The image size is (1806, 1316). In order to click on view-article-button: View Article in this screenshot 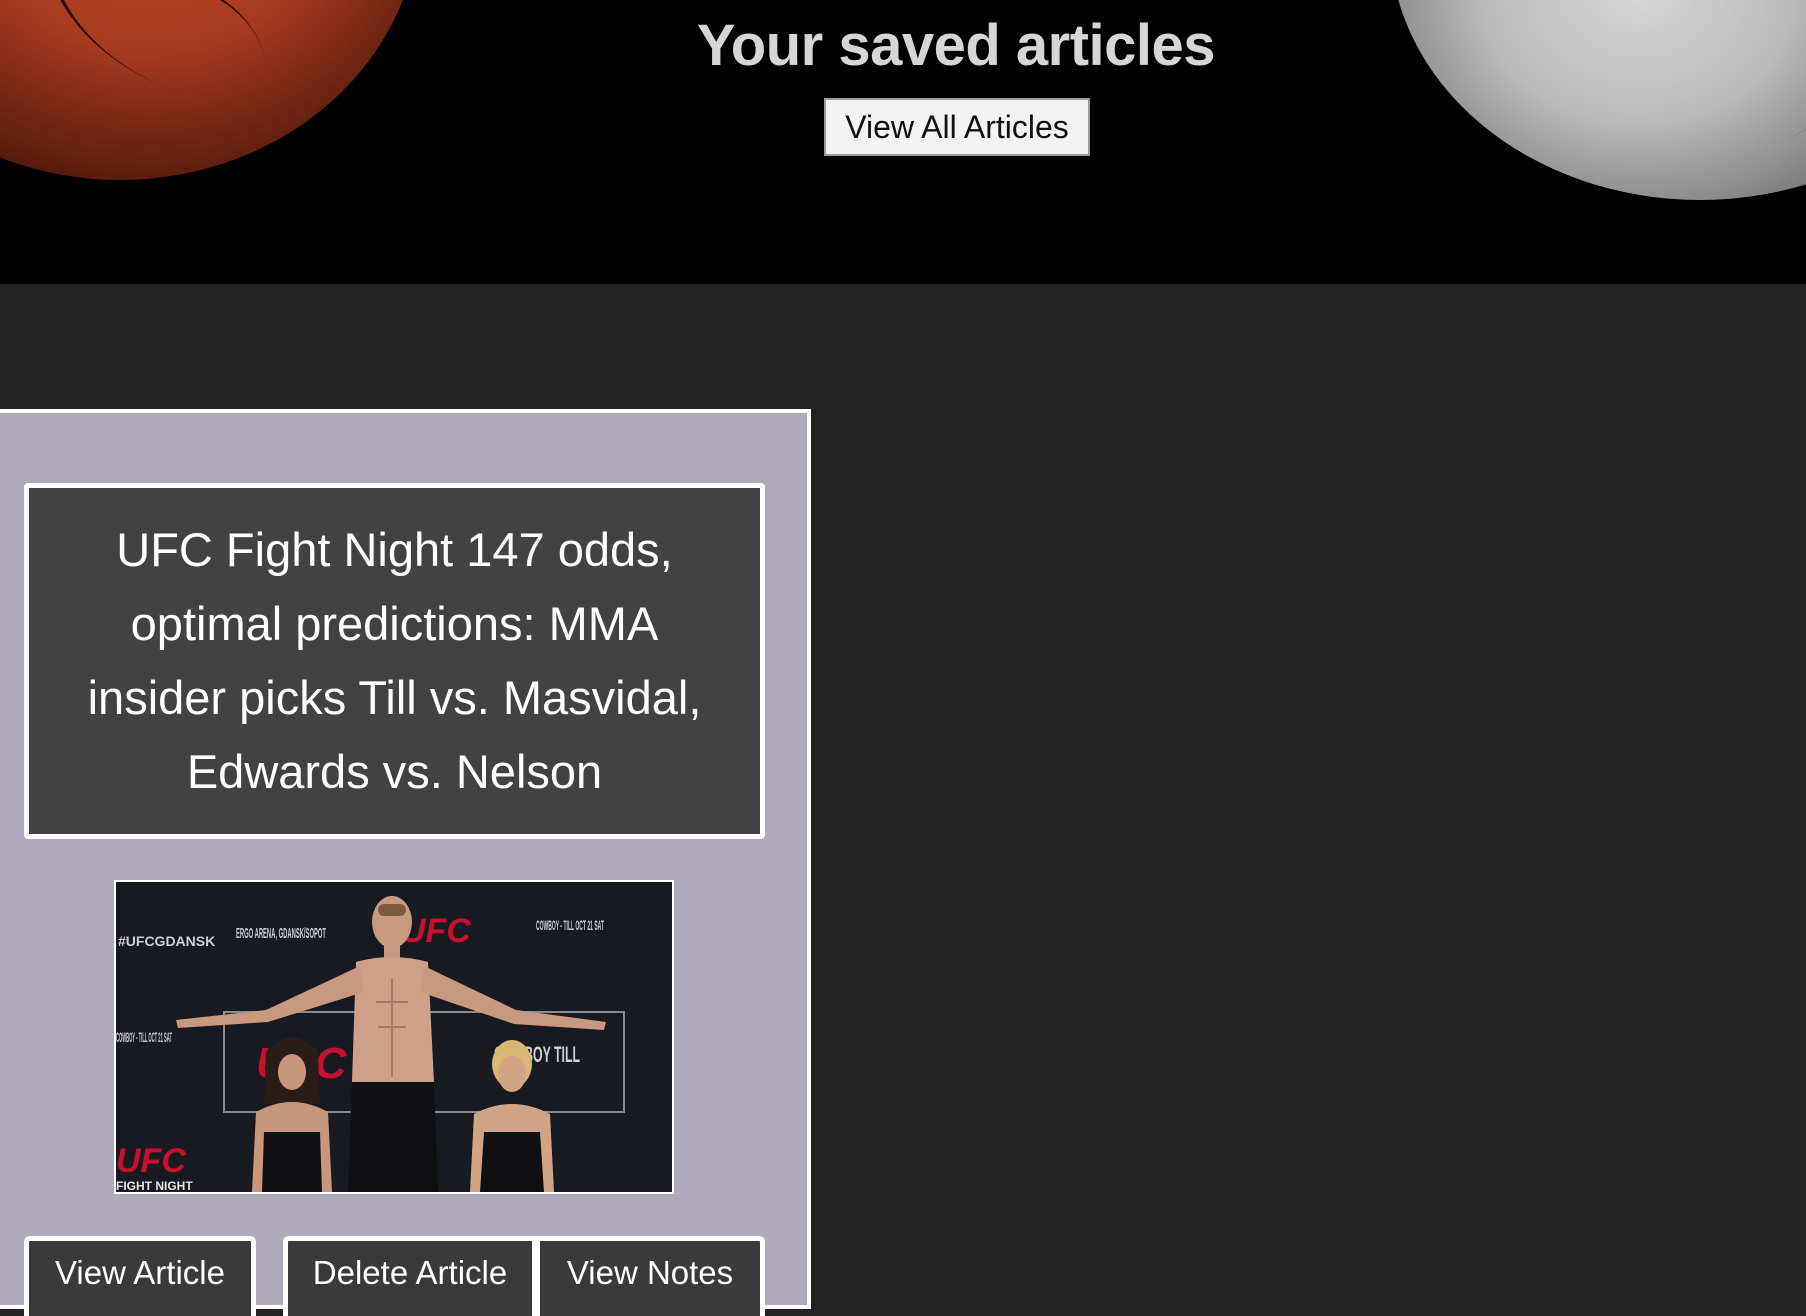, I will do `click(140, 1276)`.